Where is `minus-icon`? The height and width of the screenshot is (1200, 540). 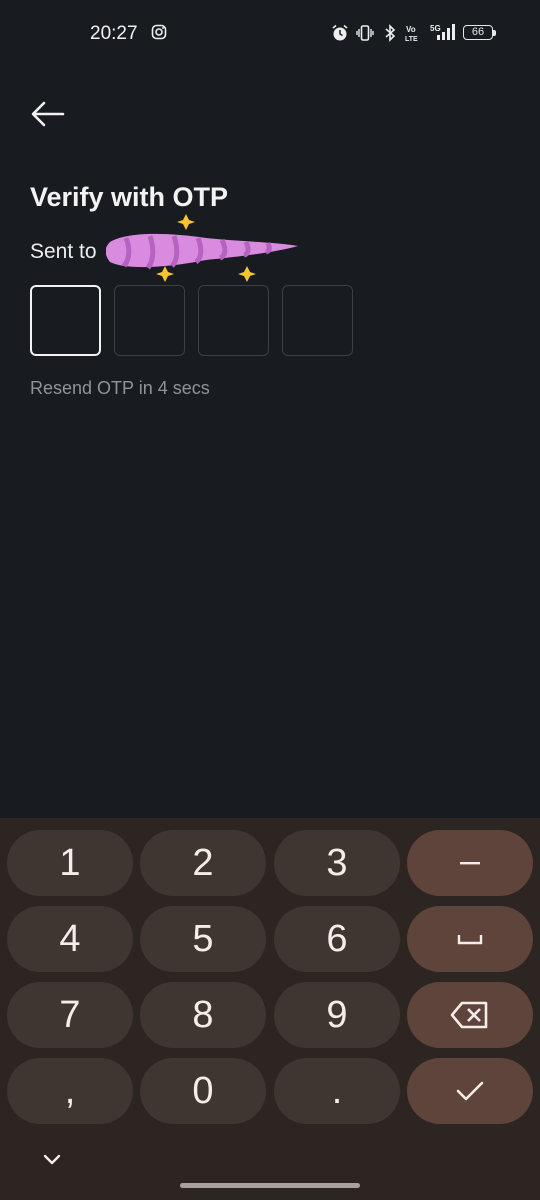
minus-icon is located at coordinates (470, 863).